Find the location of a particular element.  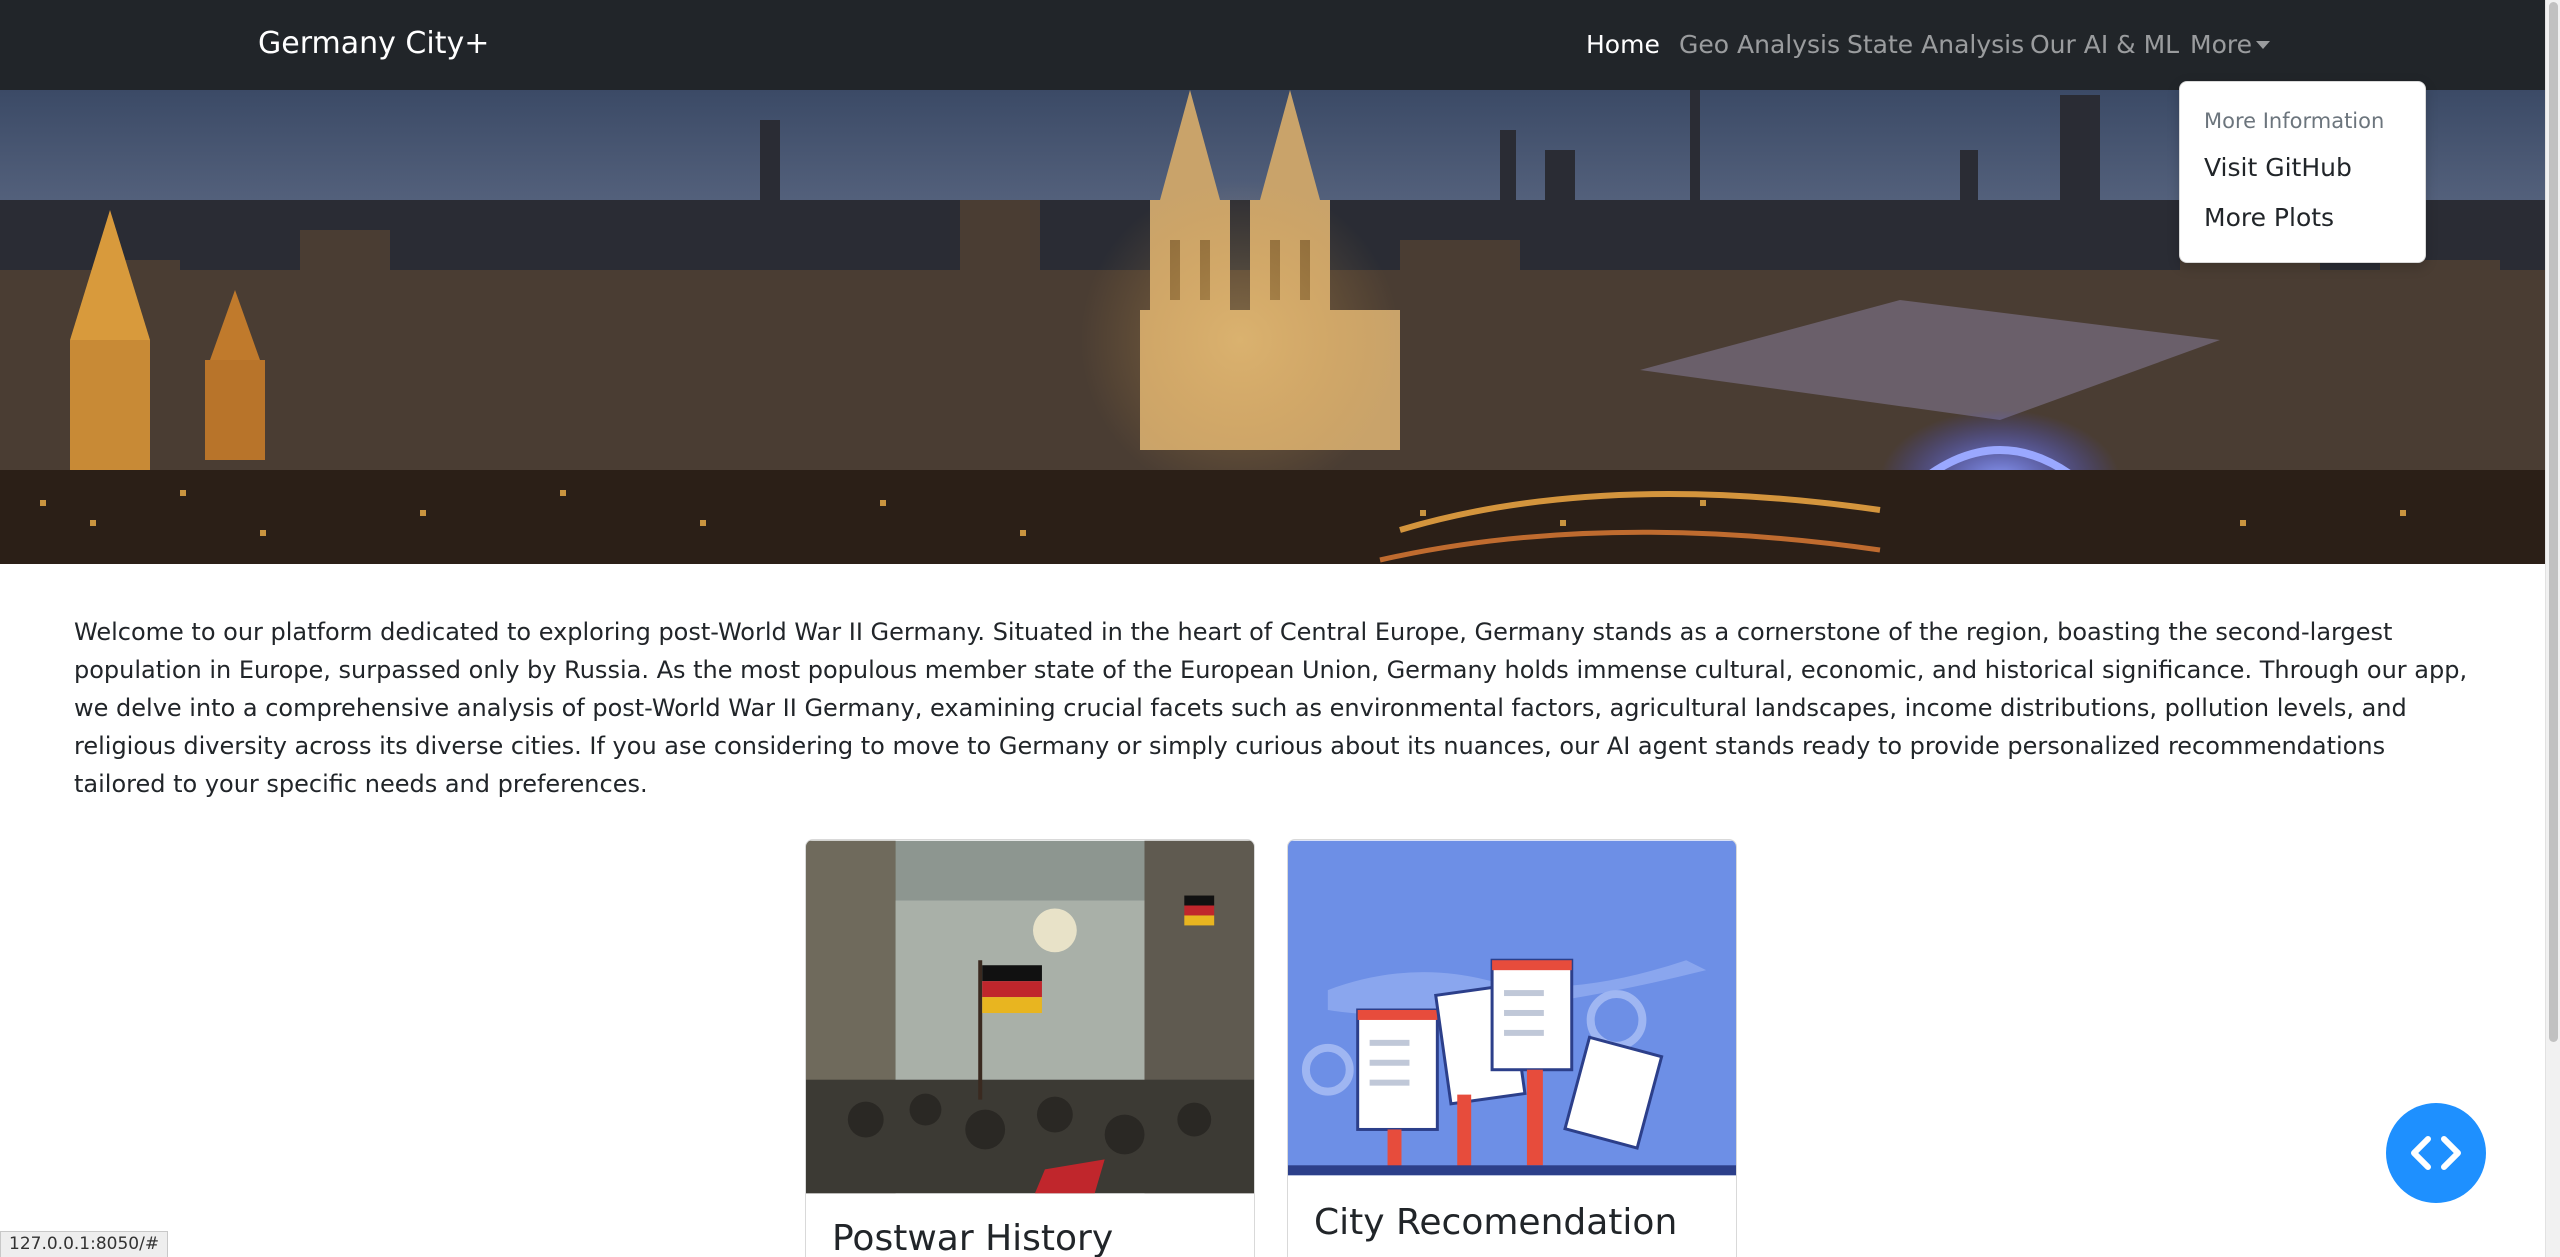

nav-home: Home is located at coordinates (1623, 44).